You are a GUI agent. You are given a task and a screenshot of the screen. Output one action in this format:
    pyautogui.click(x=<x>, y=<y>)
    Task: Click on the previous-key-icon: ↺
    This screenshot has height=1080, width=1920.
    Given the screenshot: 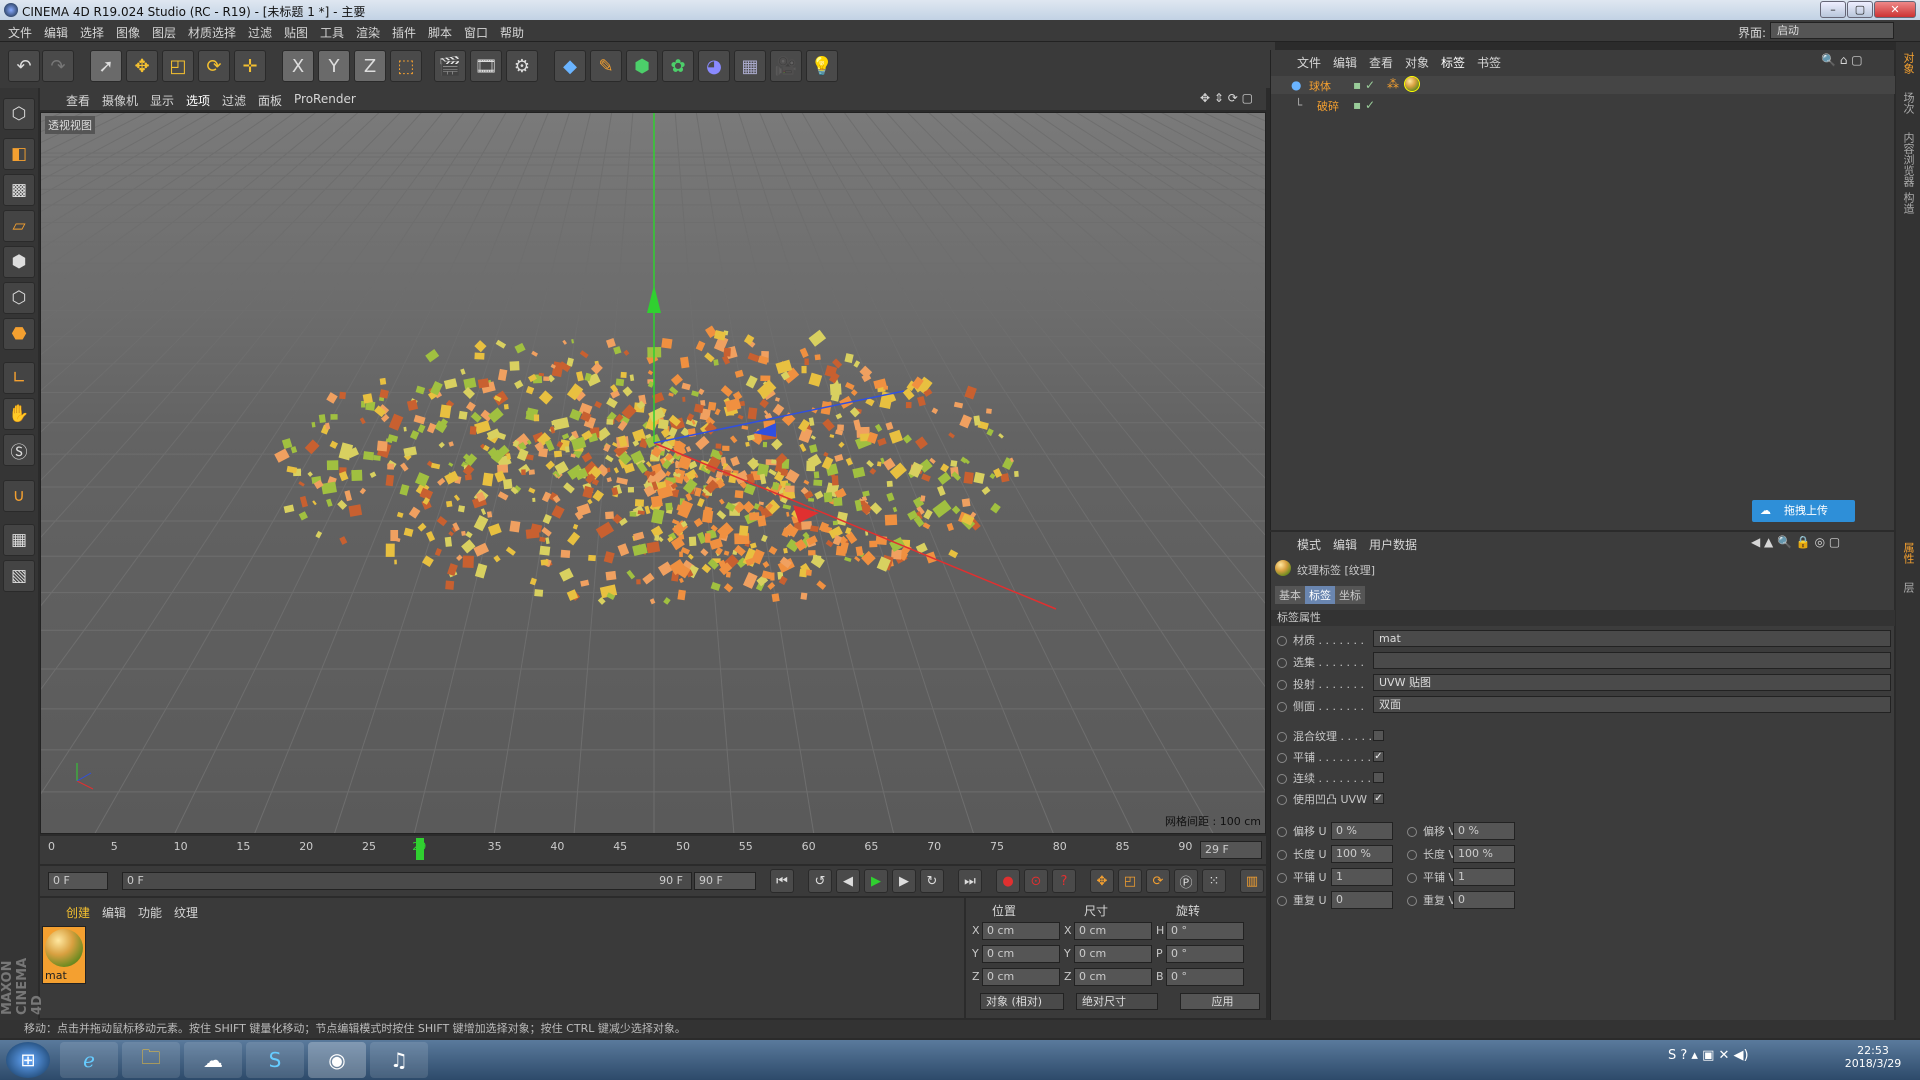 What is the action you would take?
    pyautogui.click(x=820, y=881)
    